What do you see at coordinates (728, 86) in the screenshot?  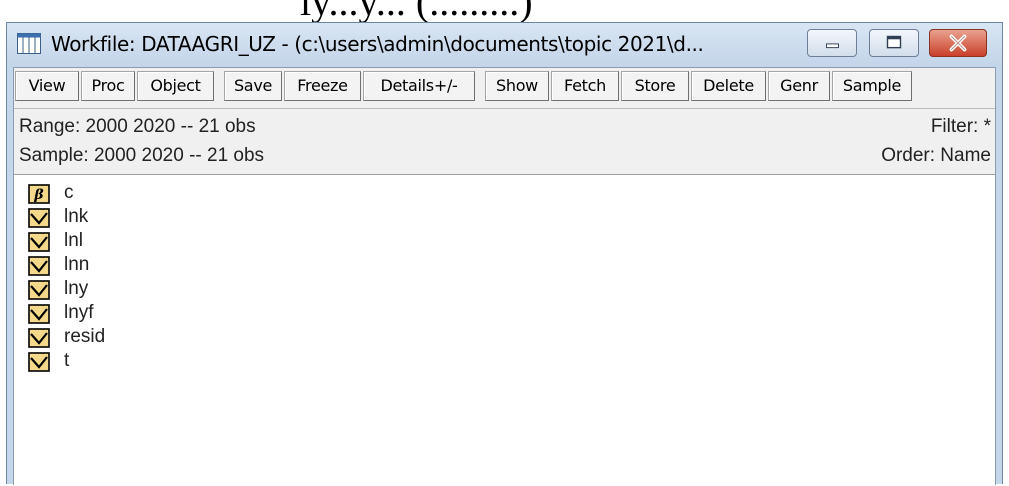 I see `delete-button: Delete` at bounding box center [728, 86].